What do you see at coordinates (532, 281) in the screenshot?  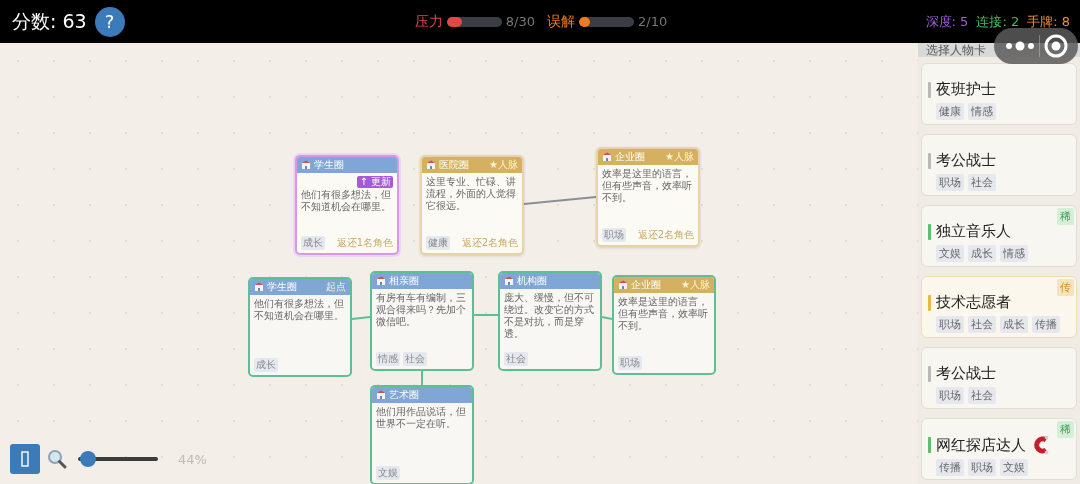 I see `card-title: 机构圈` at bounding box center [532, 281].